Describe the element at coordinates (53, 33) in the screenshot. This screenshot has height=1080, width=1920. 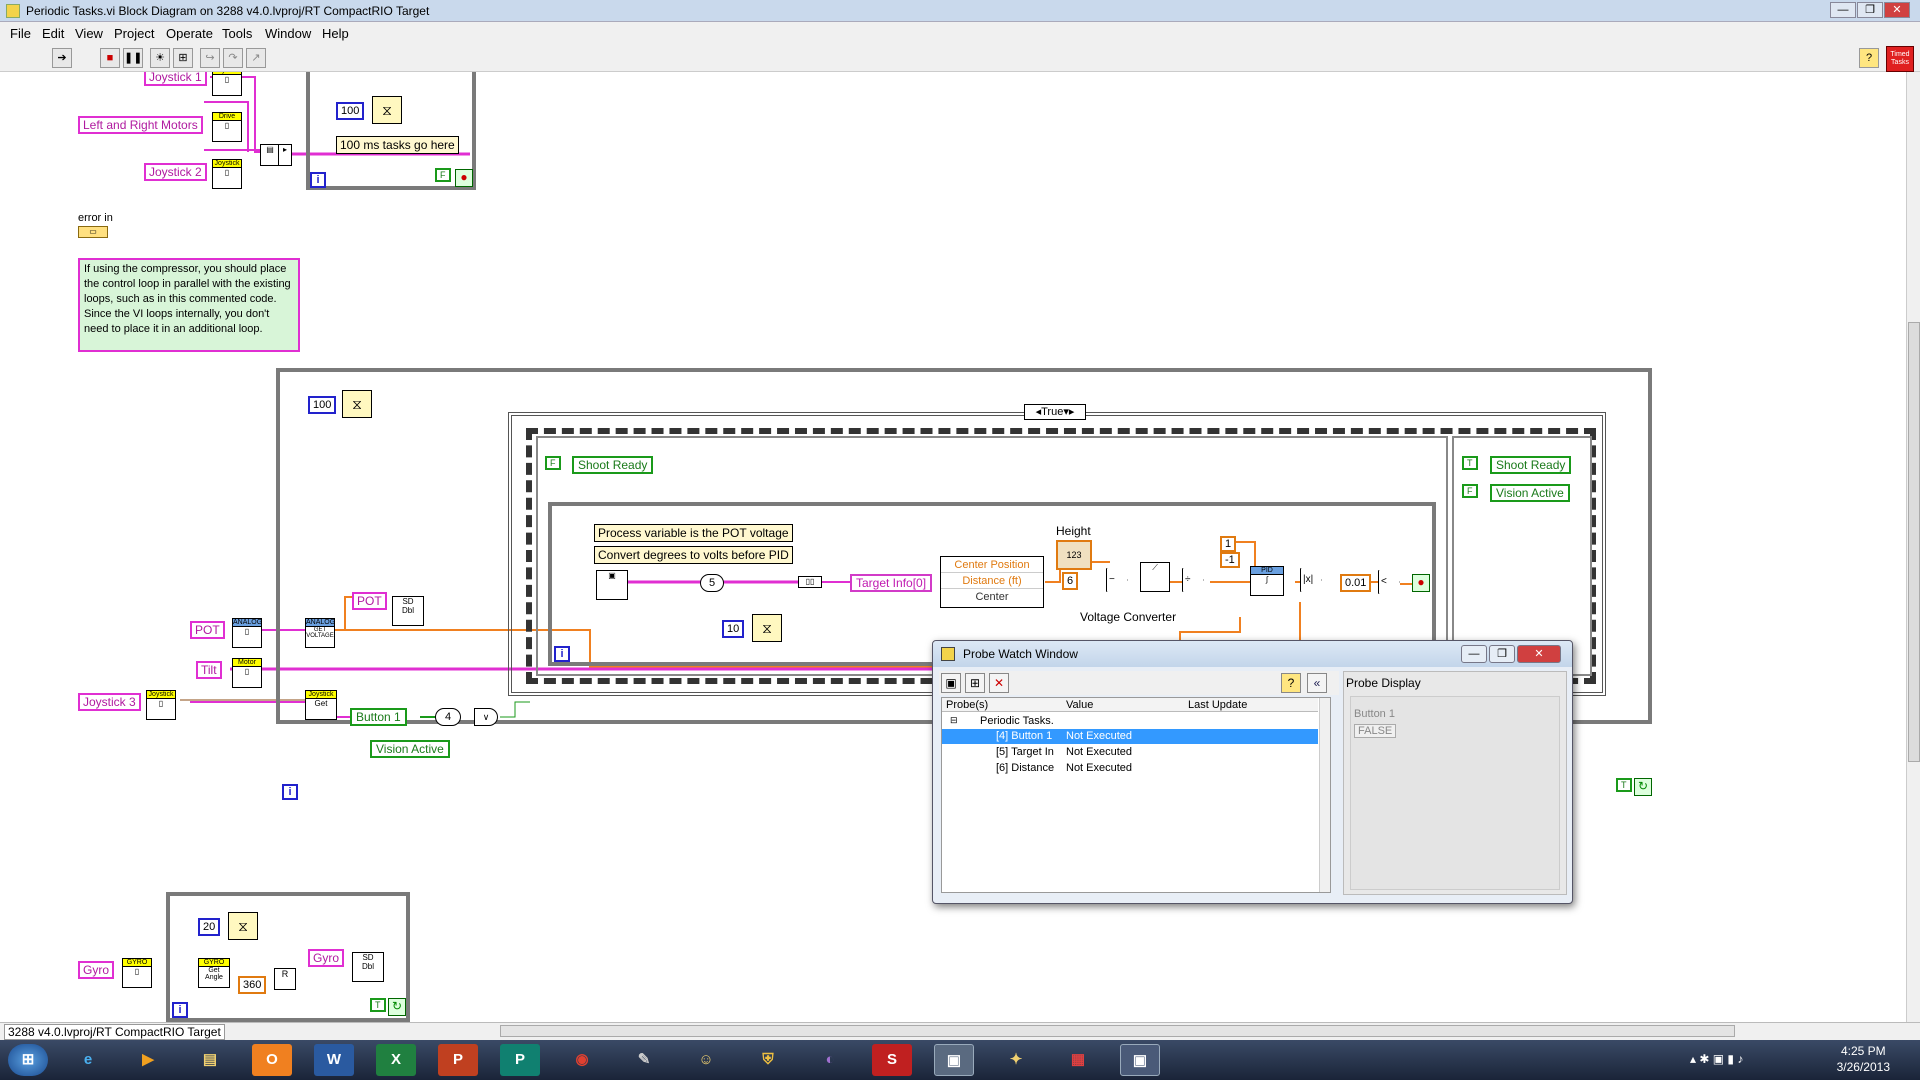
I see `menu-edit: Edit` at that location.